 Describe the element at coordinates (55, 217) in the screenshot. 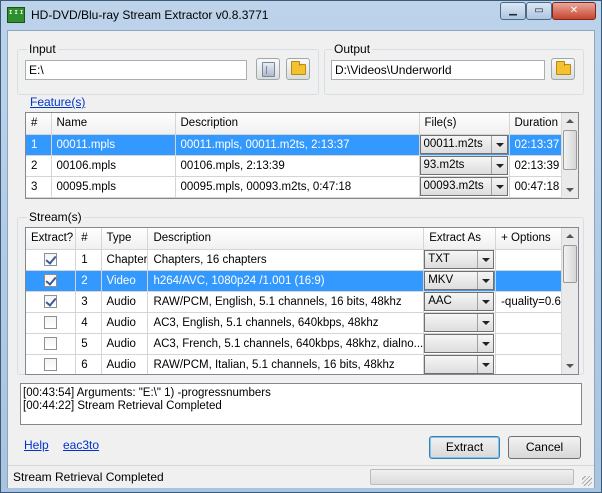

I see `streams-label: Stream(s)` at that location.